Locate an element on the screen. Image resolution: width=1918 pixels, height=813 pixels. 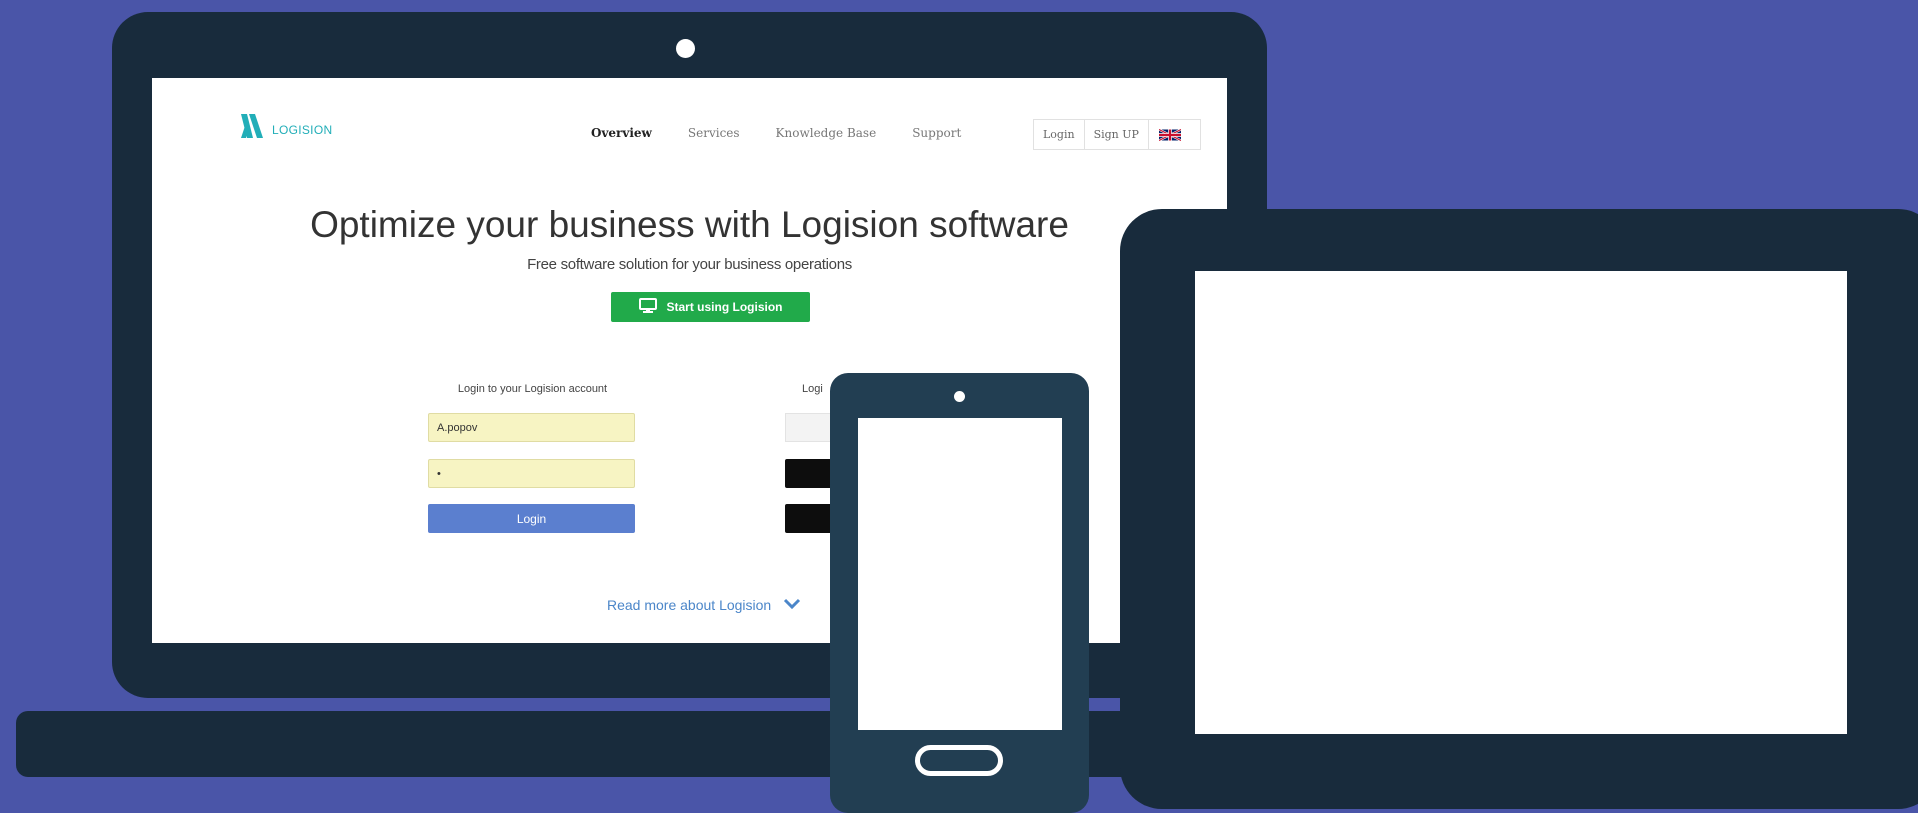
logision-logo-icon is located at coordinates (252, 126).